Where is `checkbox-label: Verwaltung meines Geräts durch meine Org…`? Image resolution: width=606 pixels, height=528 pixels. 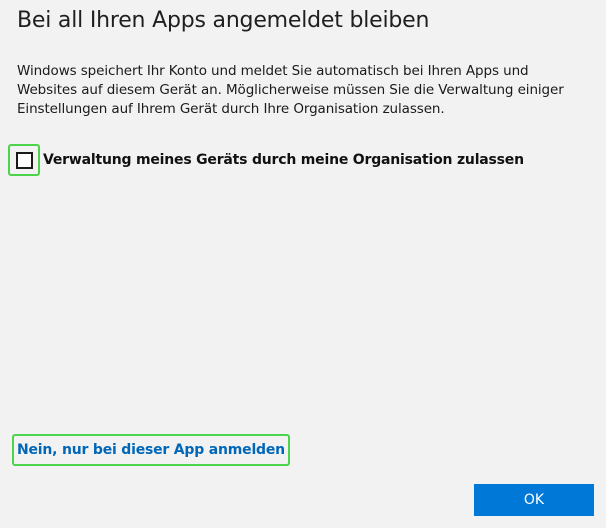 checkbox-label: Verwaltung meines Geräts durch meine Org… is located at coordinates (283, 160).